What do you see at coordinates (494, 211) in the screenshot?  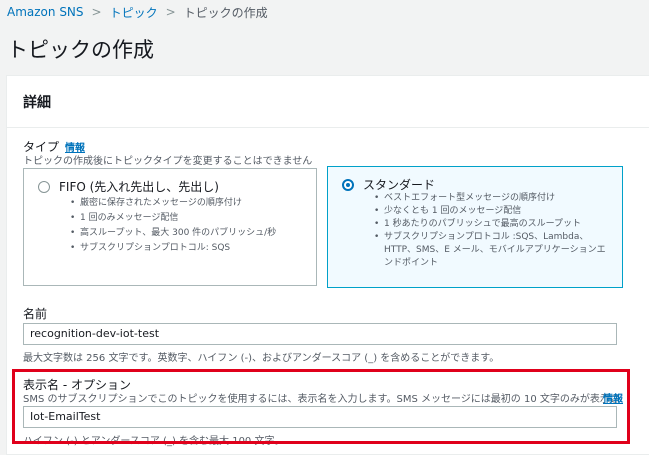 I see `list-item: 少なくとも 1 回のメッセージ配信` at bounding box center [494, 211].